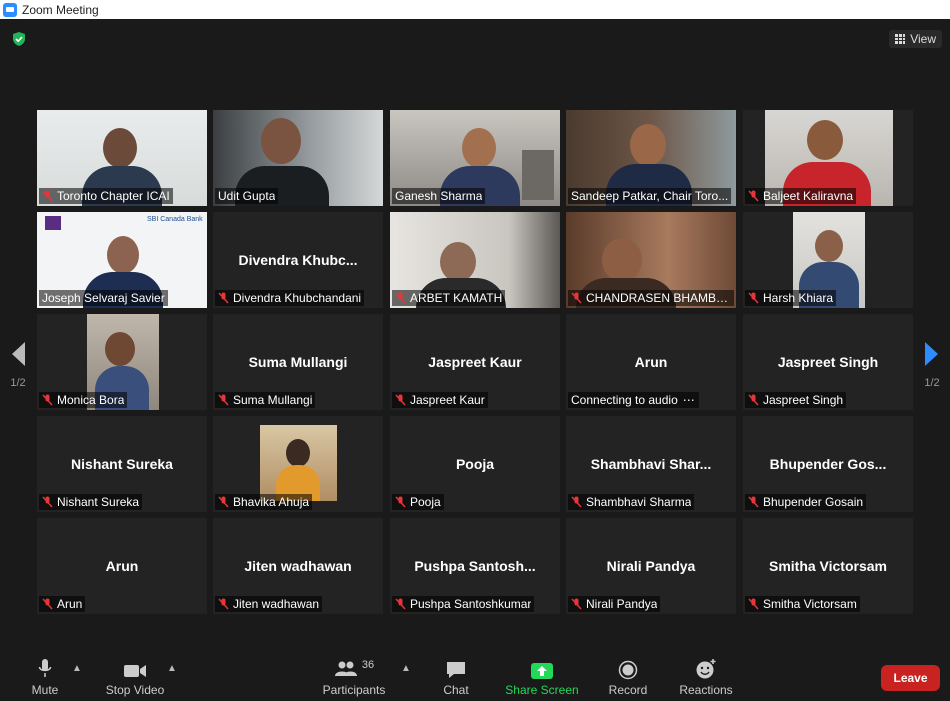 The width and height of the screenshot is (950, 701). Describe the element at coordinates (828, 158) in the screenshot. I see `participant-tile: Baljeet Kaliravna` at that location.